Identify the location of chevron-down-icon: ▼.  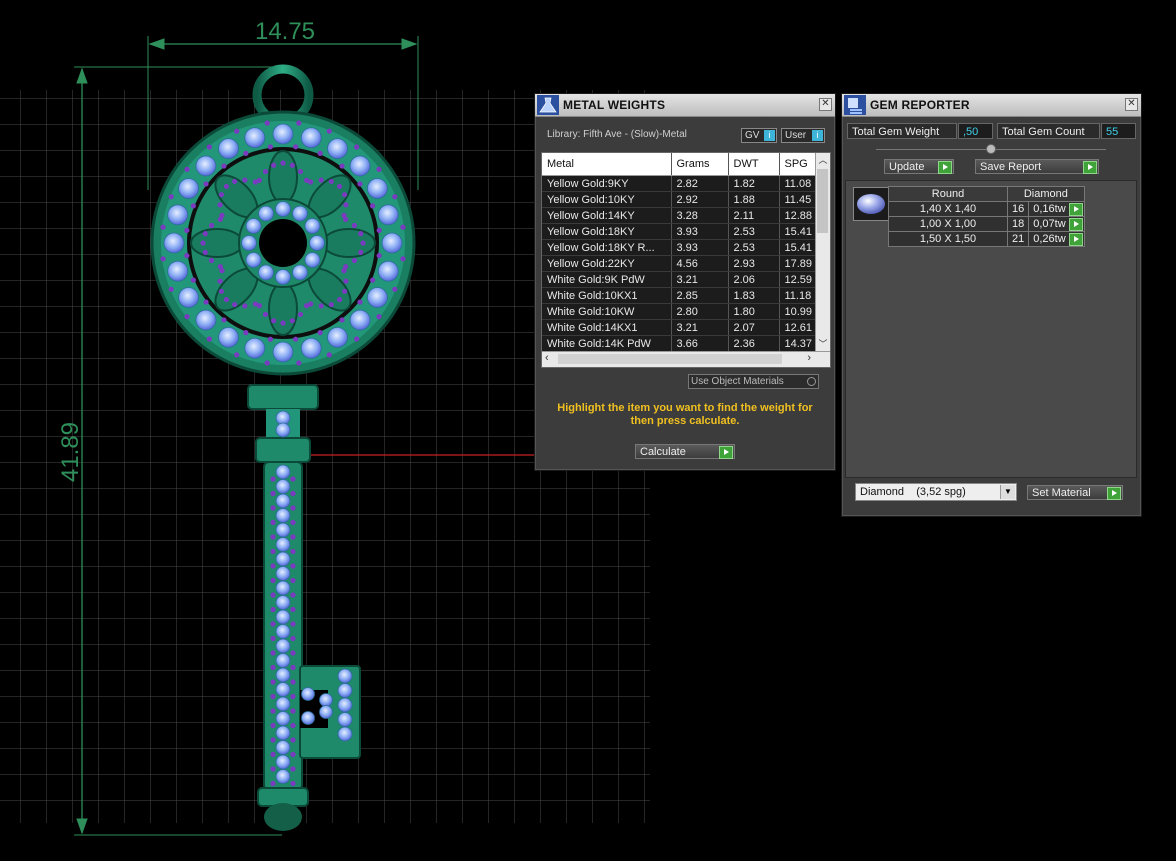
(1007, 492).